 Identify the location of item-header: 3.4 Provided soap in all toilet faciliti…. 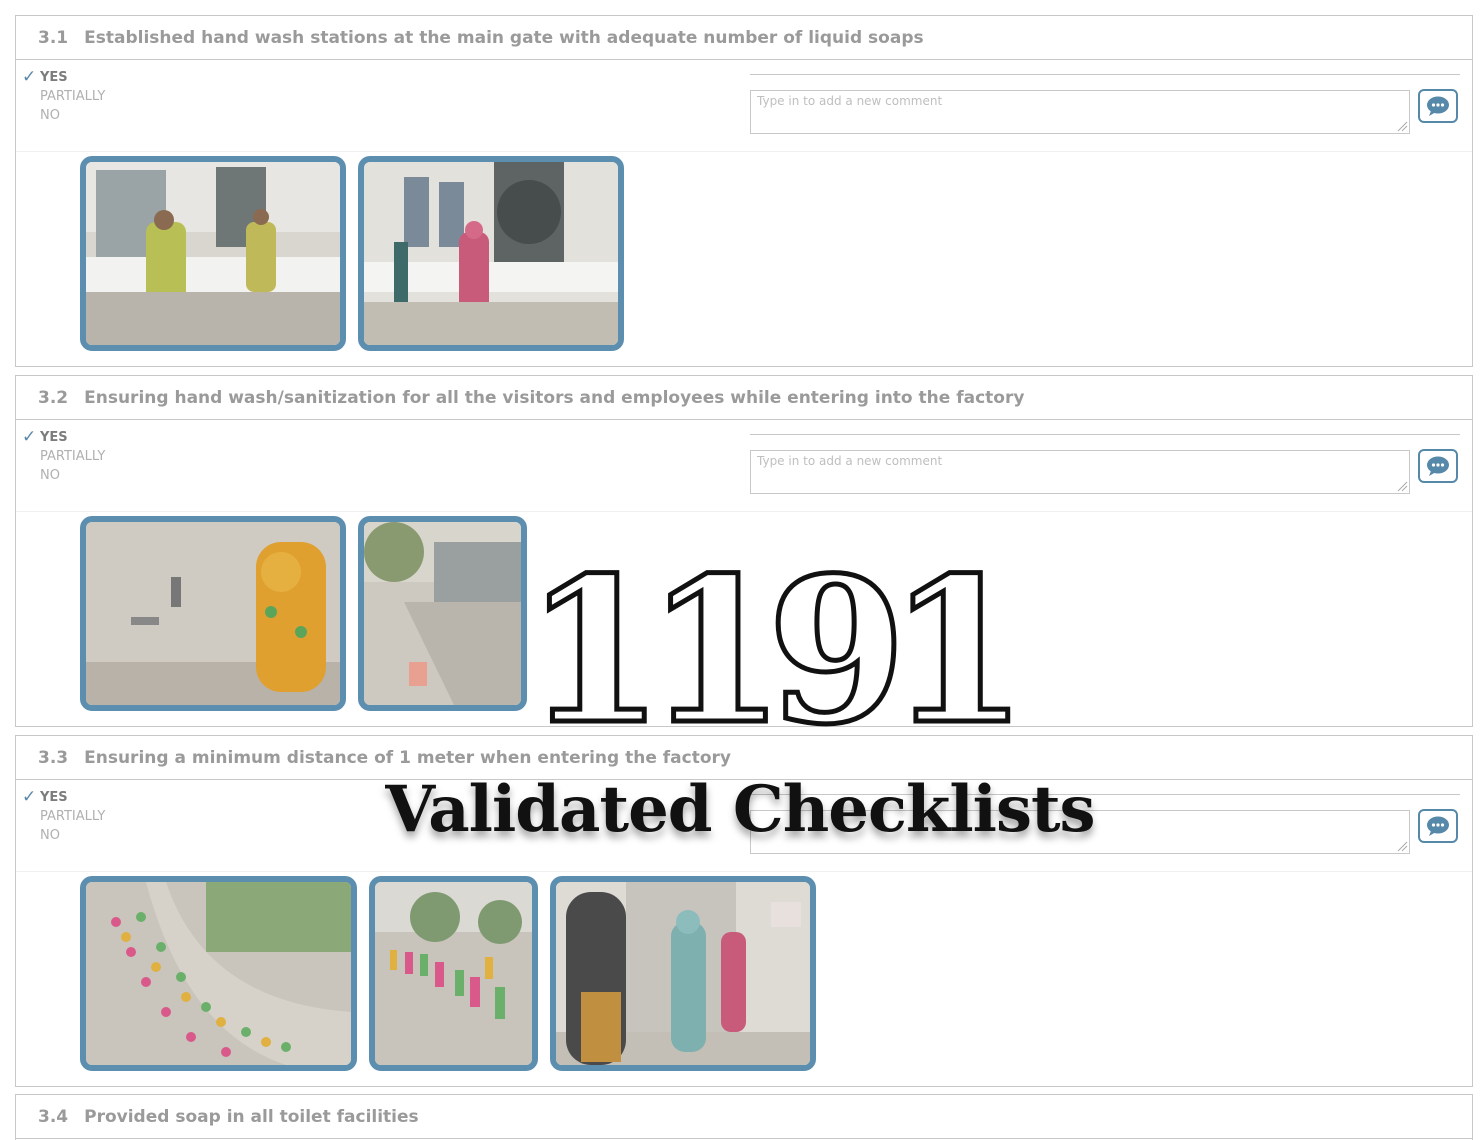
(744, 1117).